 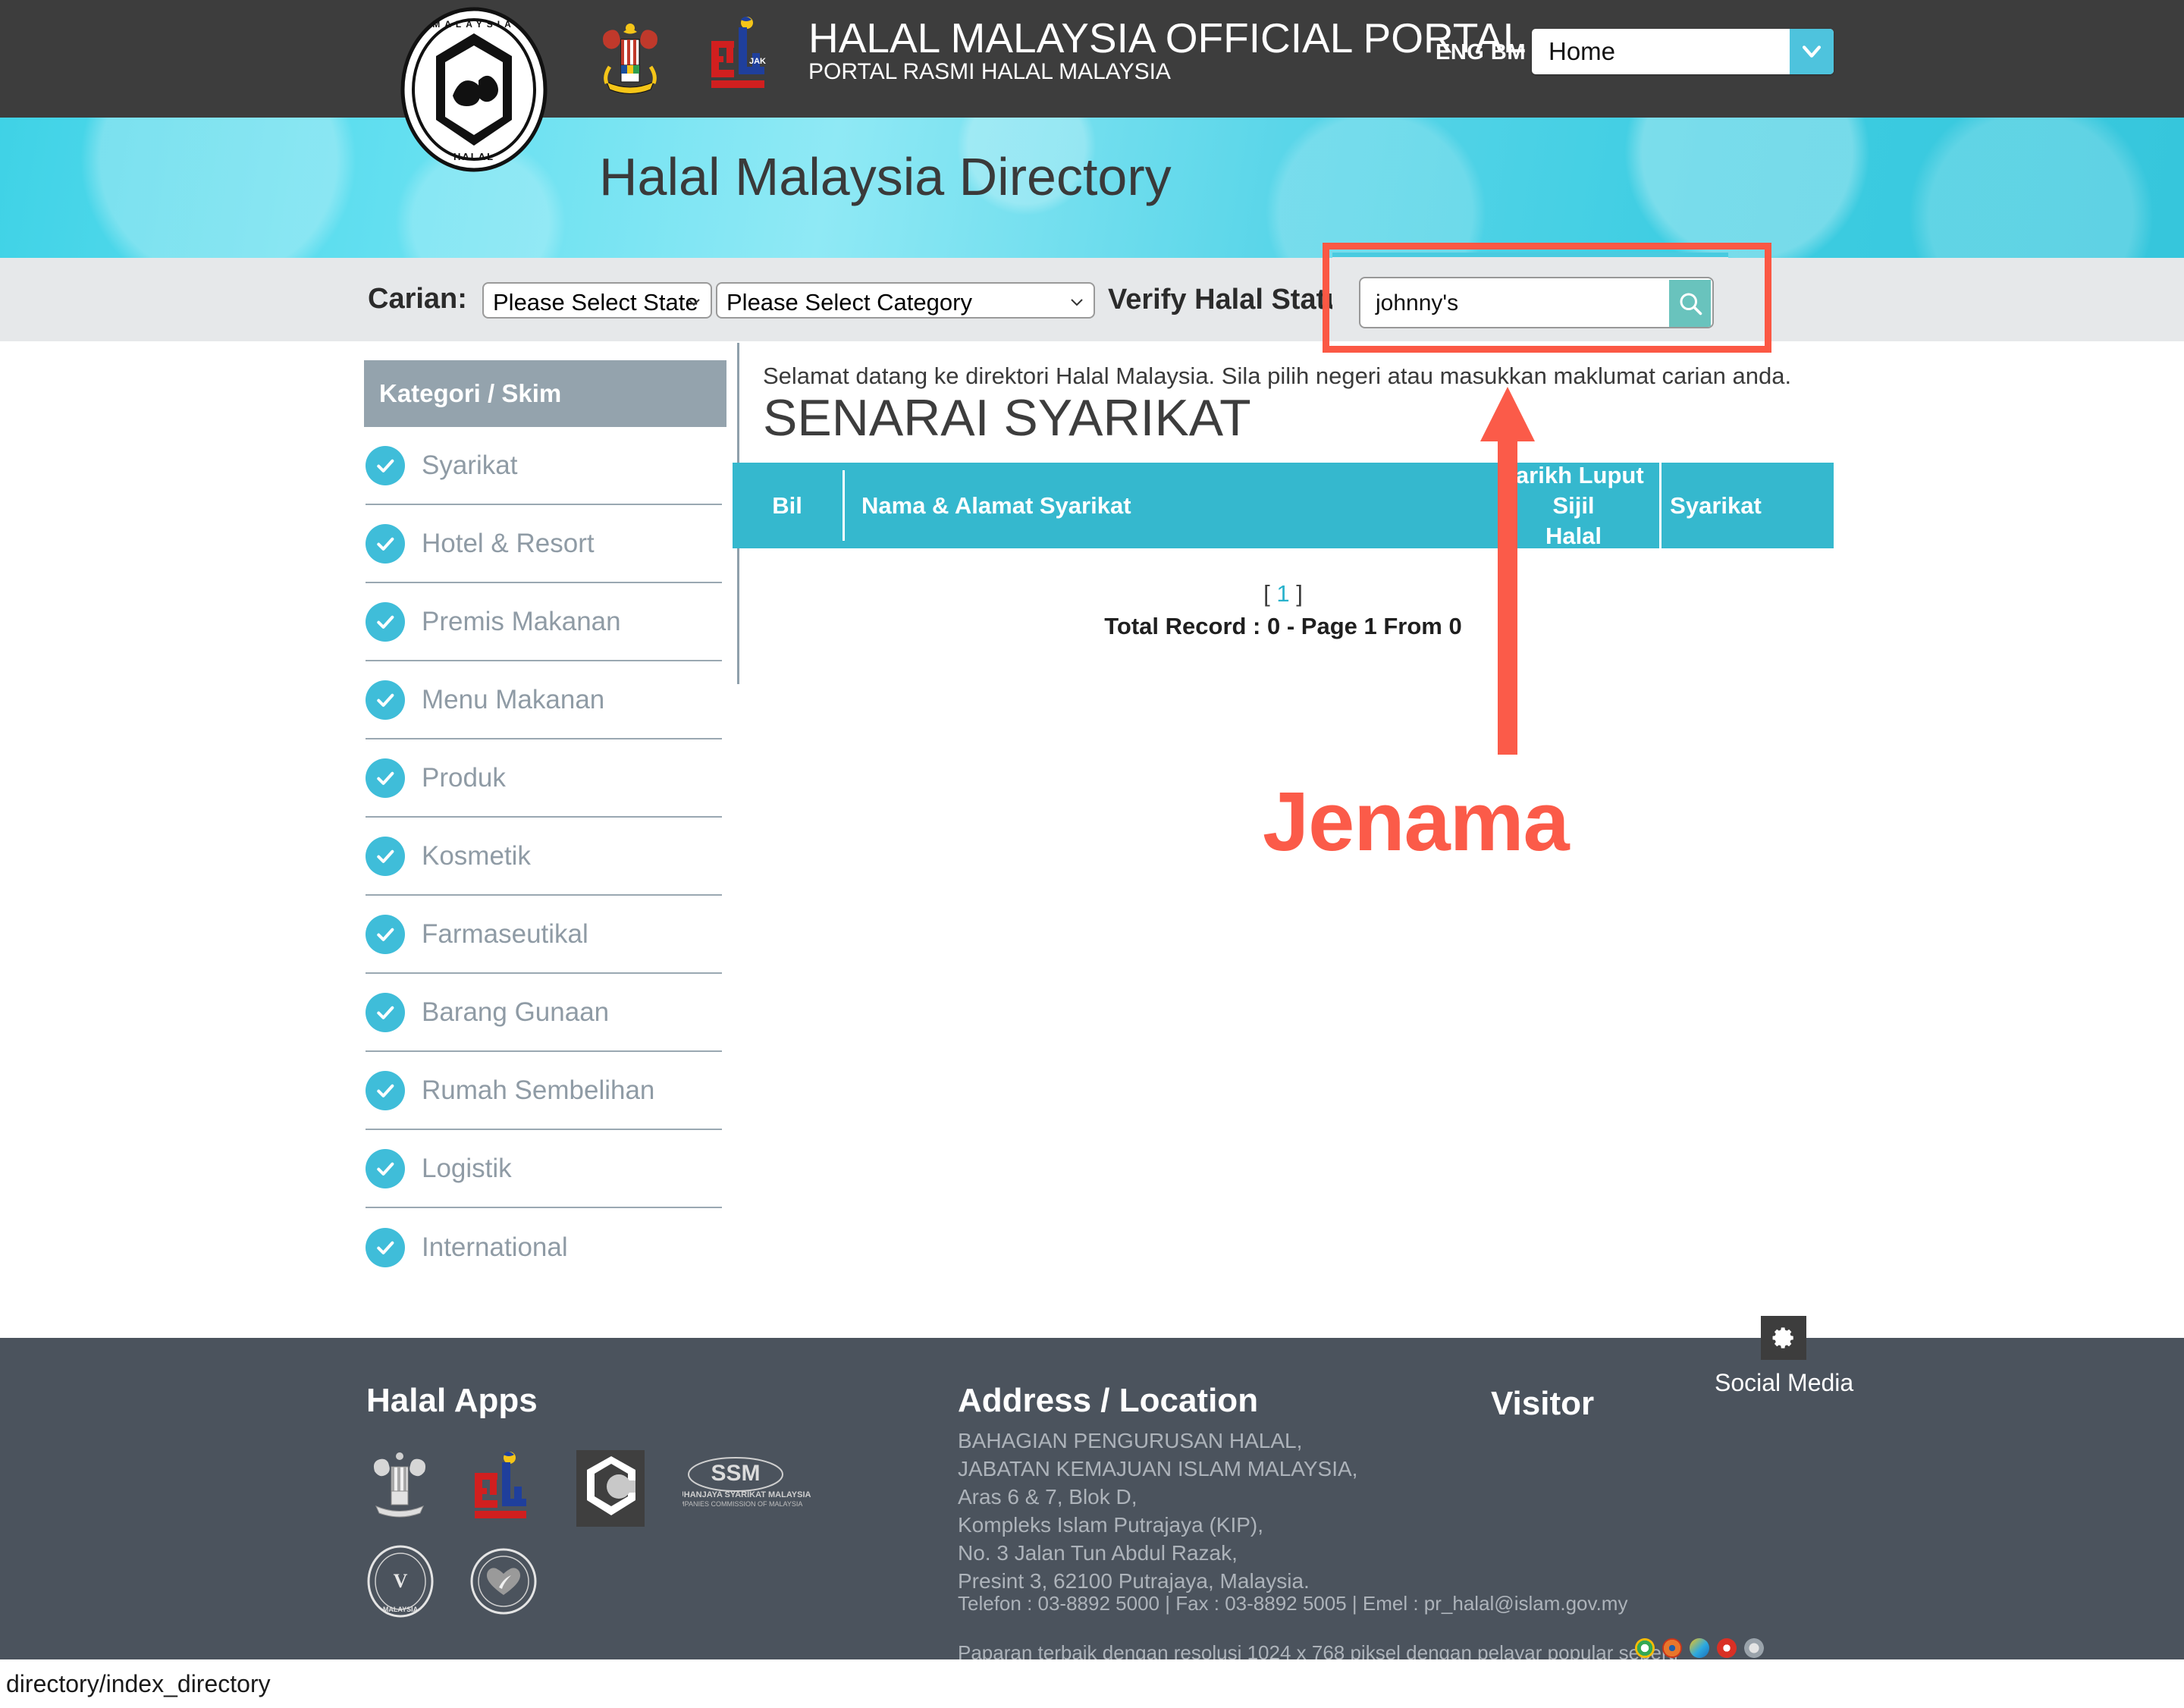 I want to click on sidebar-header: Kategori / Skim, so click(x=545, y=393).